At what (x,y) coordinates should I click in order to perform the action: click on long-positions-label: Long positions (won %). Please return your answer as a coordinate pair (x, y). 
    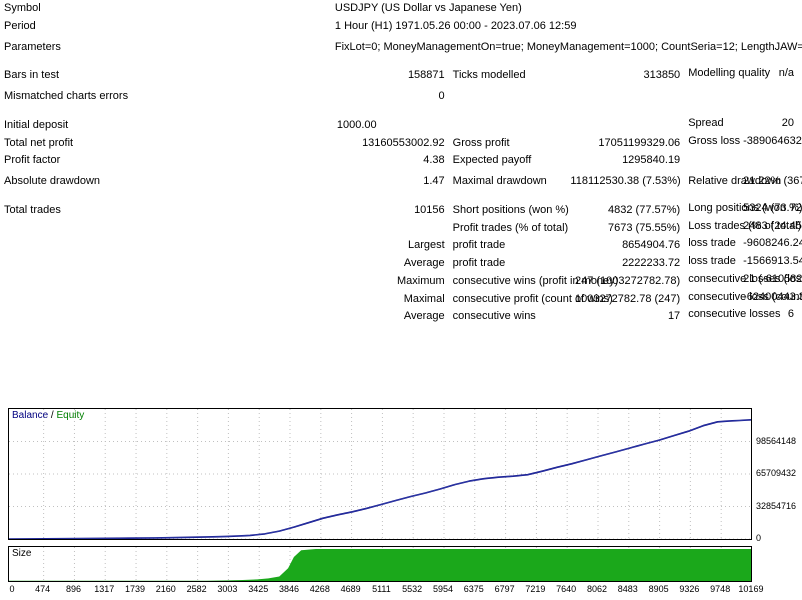
    Looking at the image, I should click on (745, 207).